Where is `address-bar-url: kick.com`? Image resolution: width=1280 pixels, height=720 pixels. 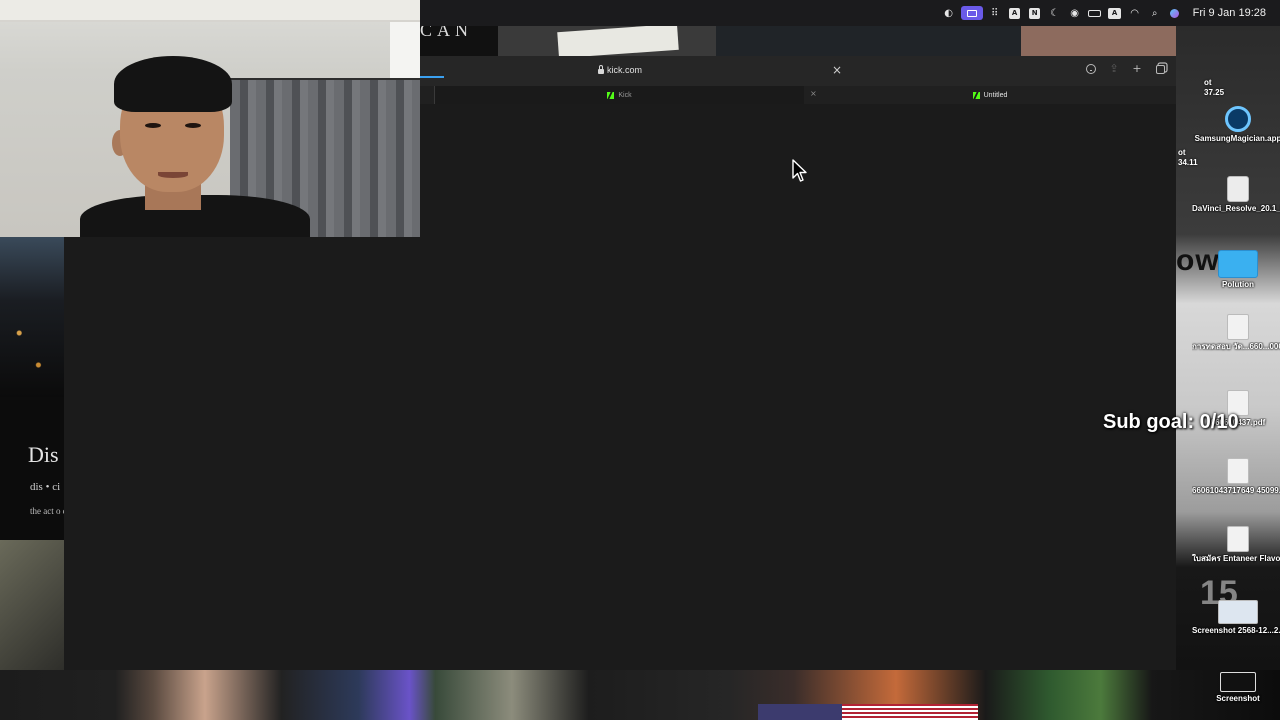
address-bar-url: kick.com is located at coordinates (625, 70).